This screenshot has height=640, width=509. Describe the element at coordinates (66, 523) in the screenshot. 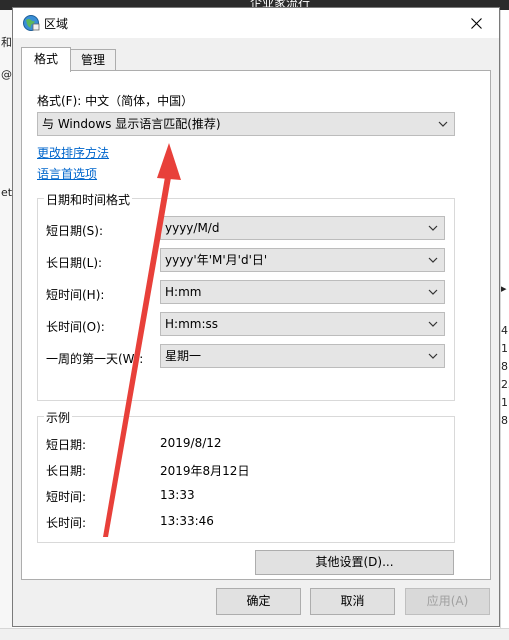

I see `example-long-time-label: 长时间:` at that location.